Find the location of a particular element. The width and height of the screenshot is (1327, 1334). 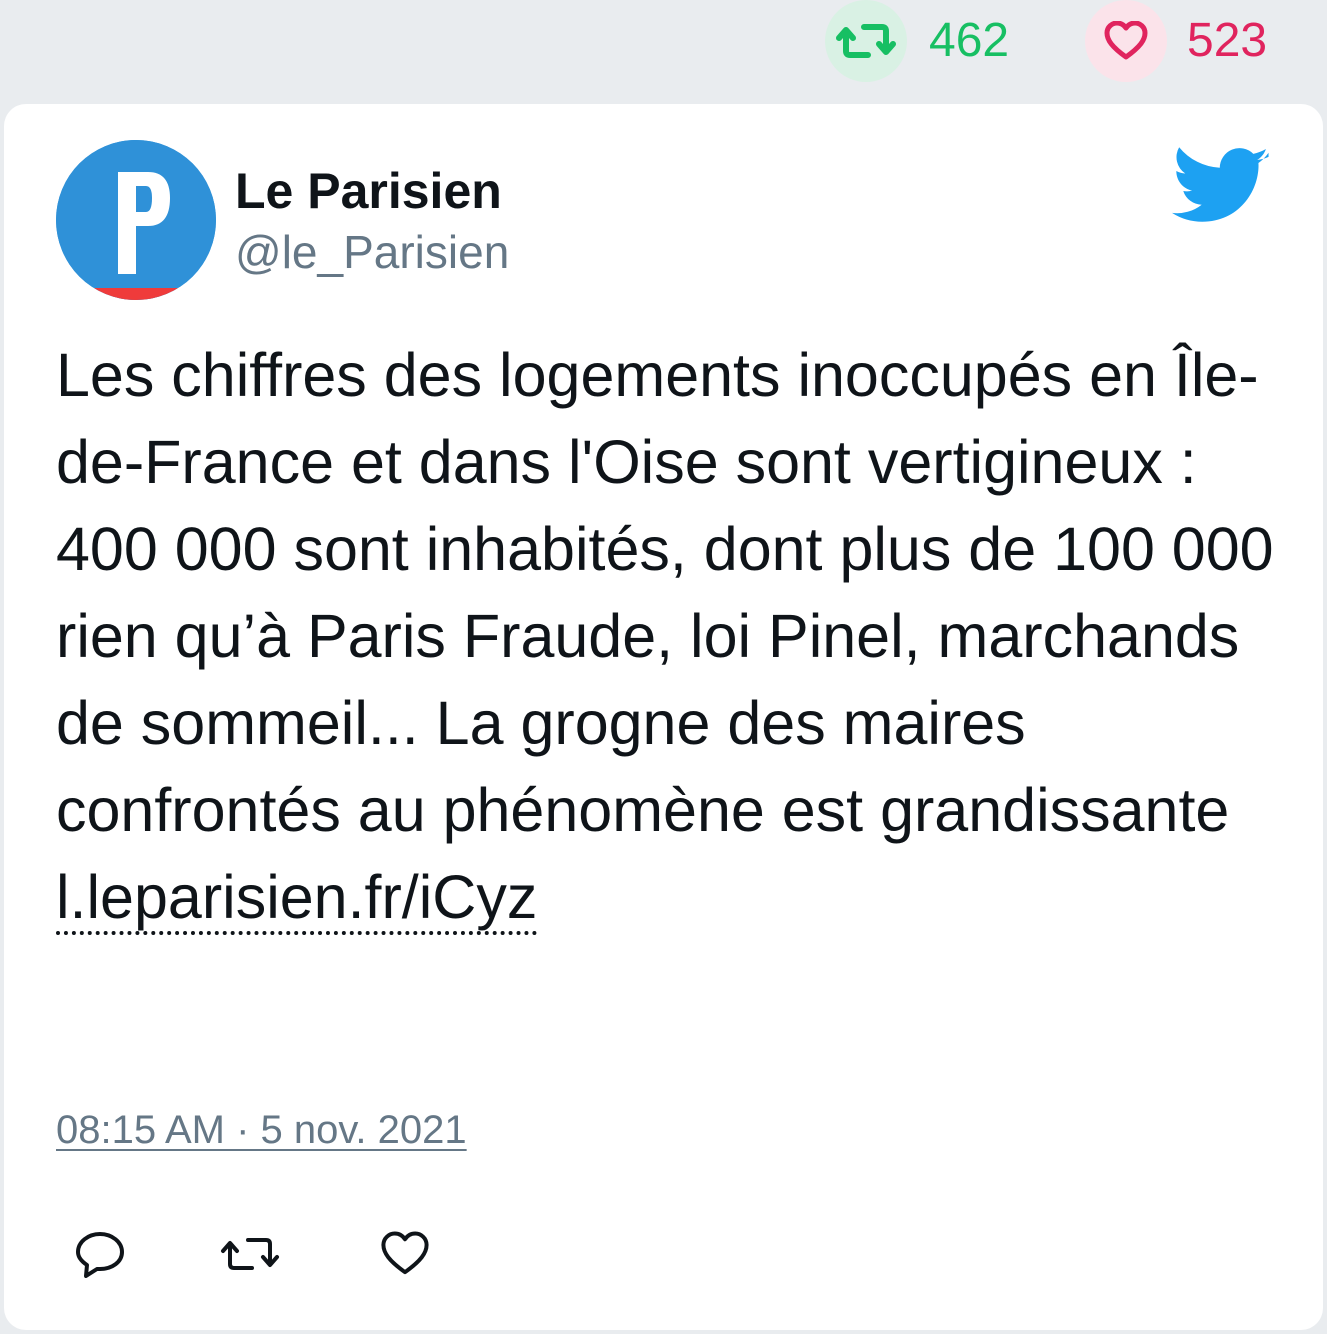

author-name: Le Parisien is located at coordinates (368, 191).